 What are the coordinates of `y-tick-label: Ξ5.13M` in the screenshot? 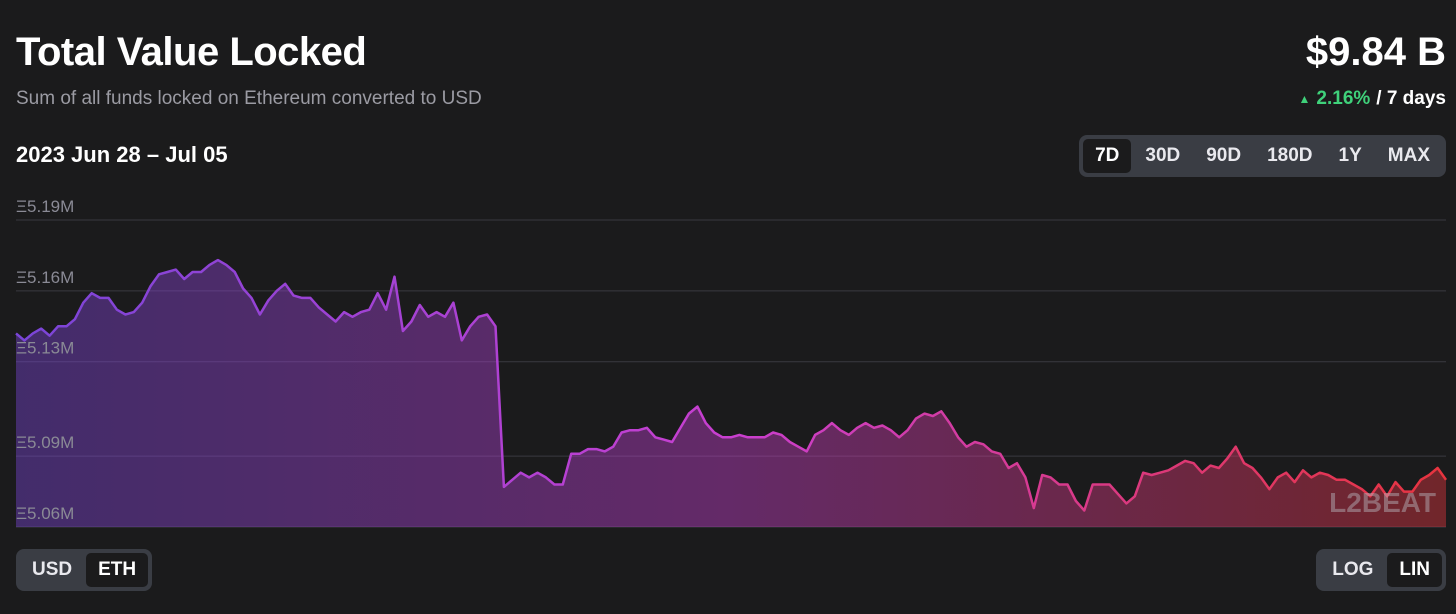 It's located at (45, 348).